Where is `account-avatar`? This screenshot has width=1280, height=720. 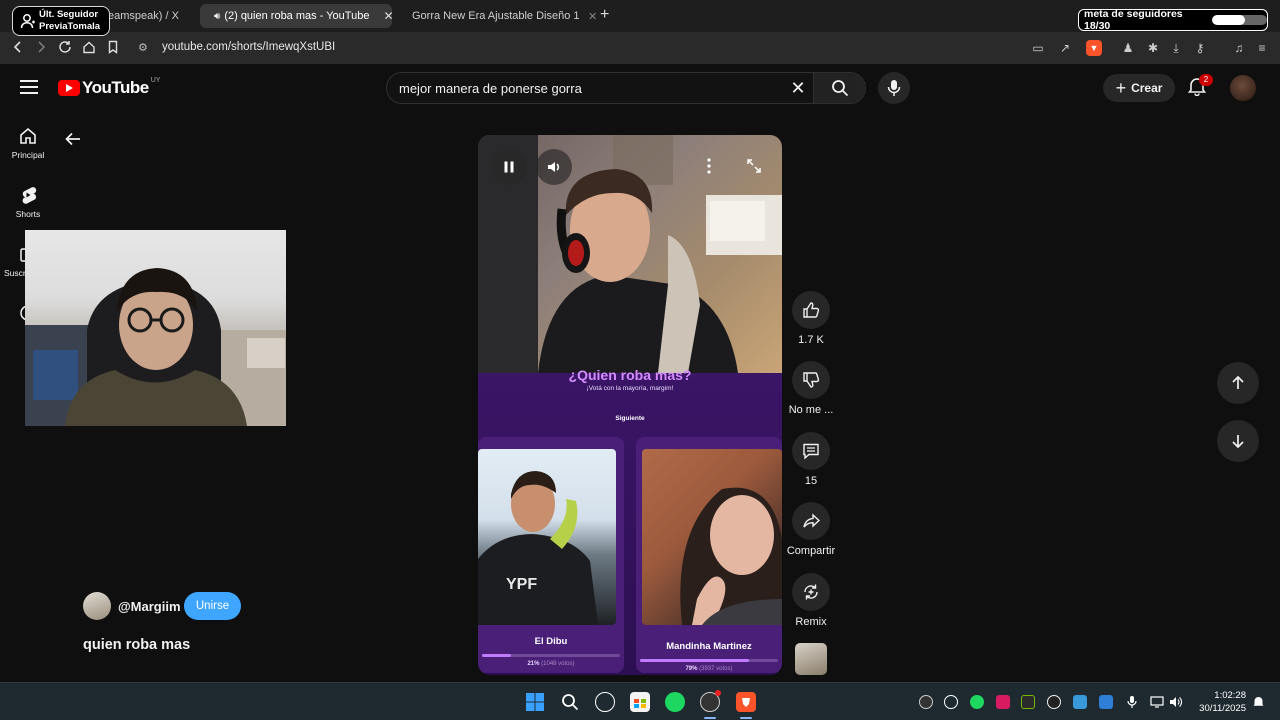
account-avatar is located at coordinates (1243, 88).